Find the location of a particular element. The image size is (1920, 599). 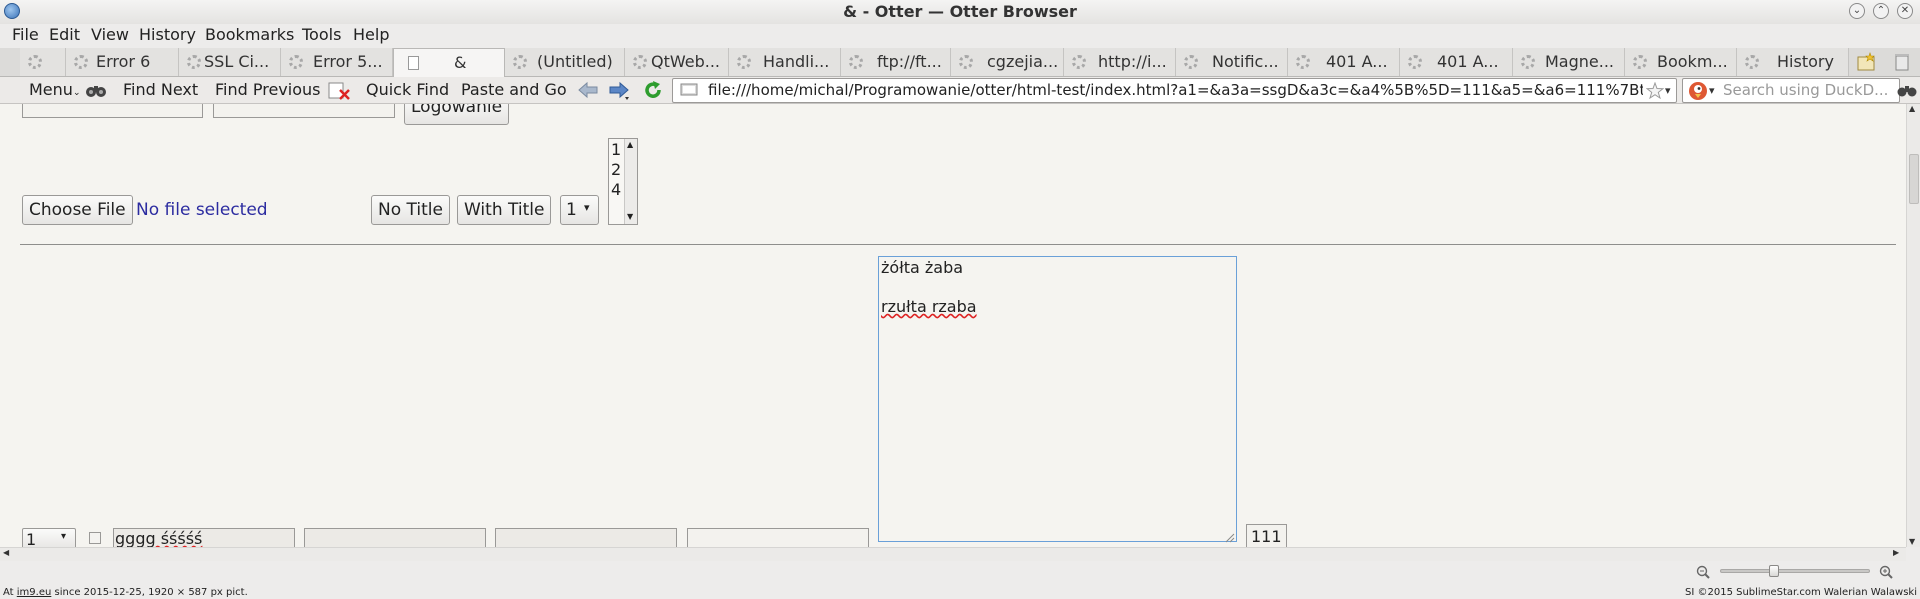

menu-button-label: Menu is located at coordinates (51, 89).